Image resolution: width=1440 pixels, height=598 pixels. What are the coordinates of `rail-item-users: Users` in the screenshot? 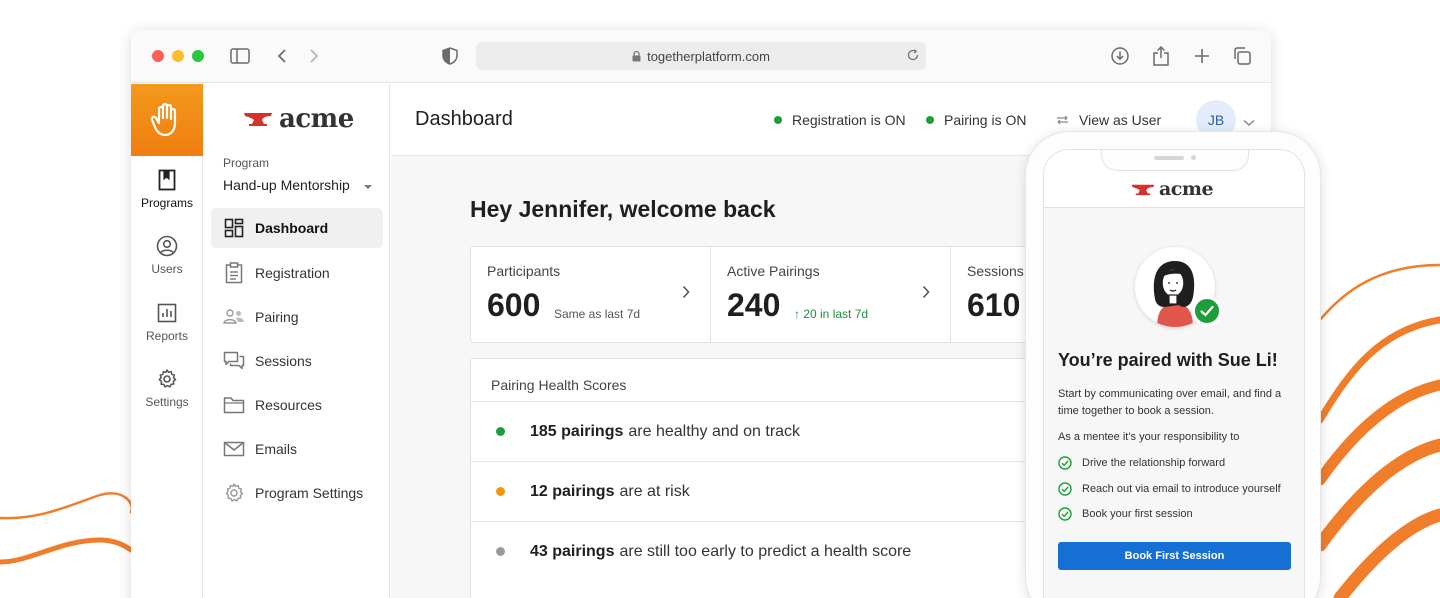 It's located at (167, 255).